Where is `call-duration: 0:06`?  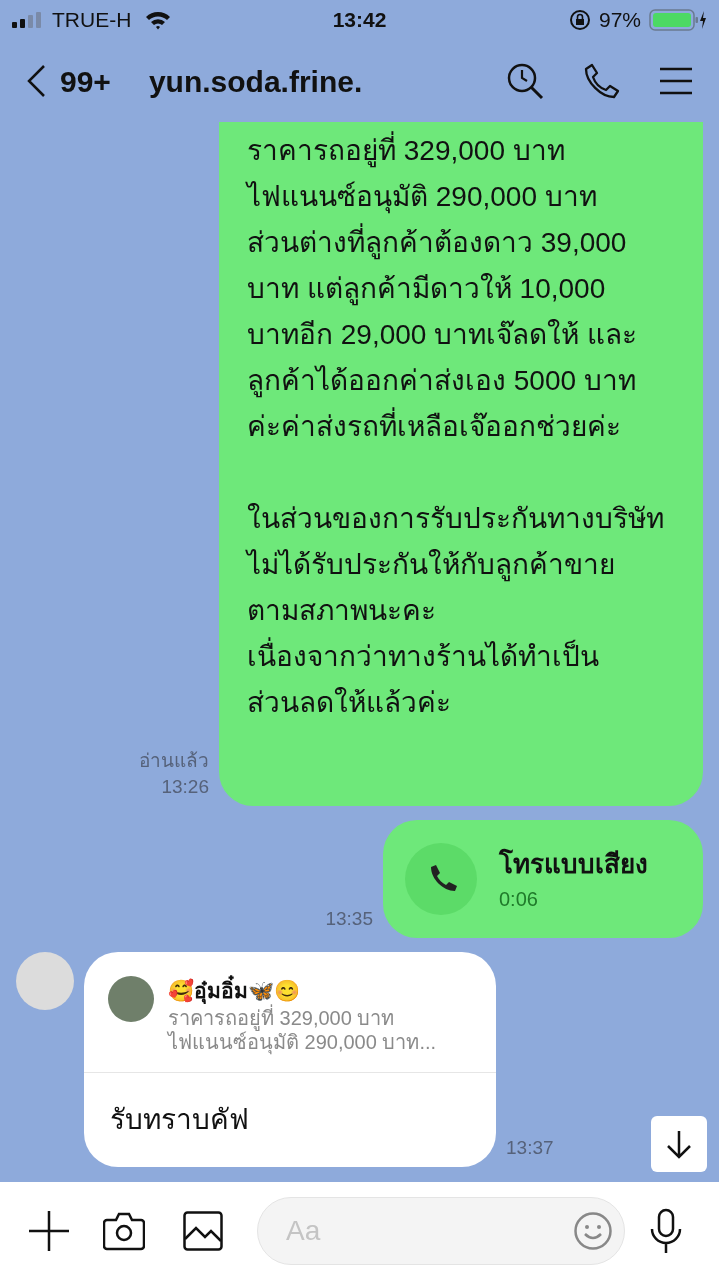 call-duration: 0:06 is located at coordinates (519, 899).